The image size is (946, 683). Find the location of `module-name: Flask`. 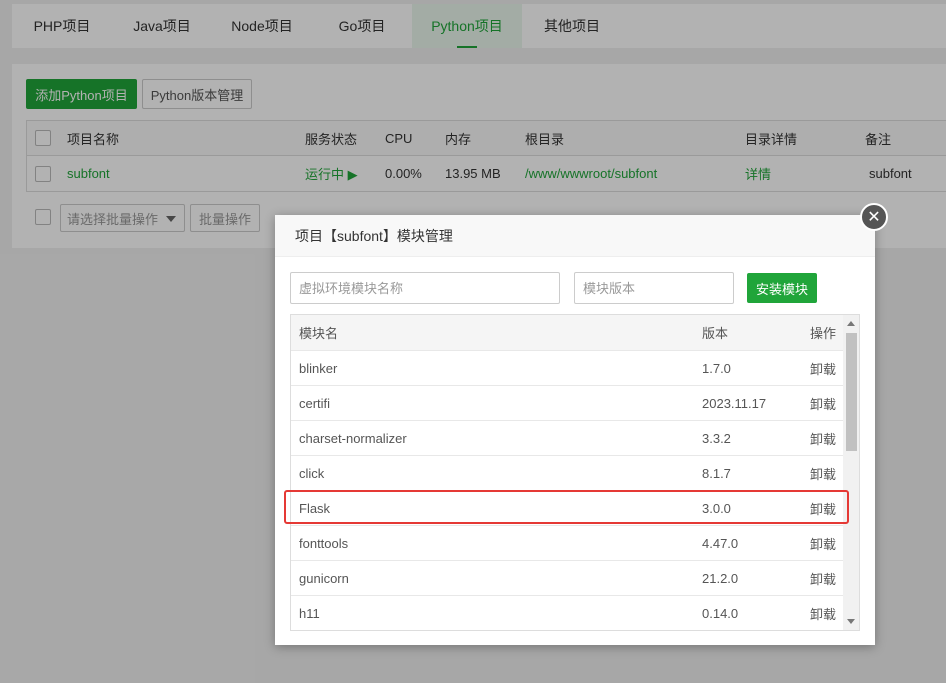

module-name: Flask is located at coordinates (315, 508).